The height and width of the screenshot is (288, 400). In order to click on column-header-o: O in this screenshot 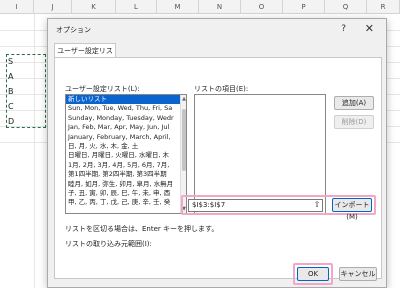, I will do `click(262, 7)`.